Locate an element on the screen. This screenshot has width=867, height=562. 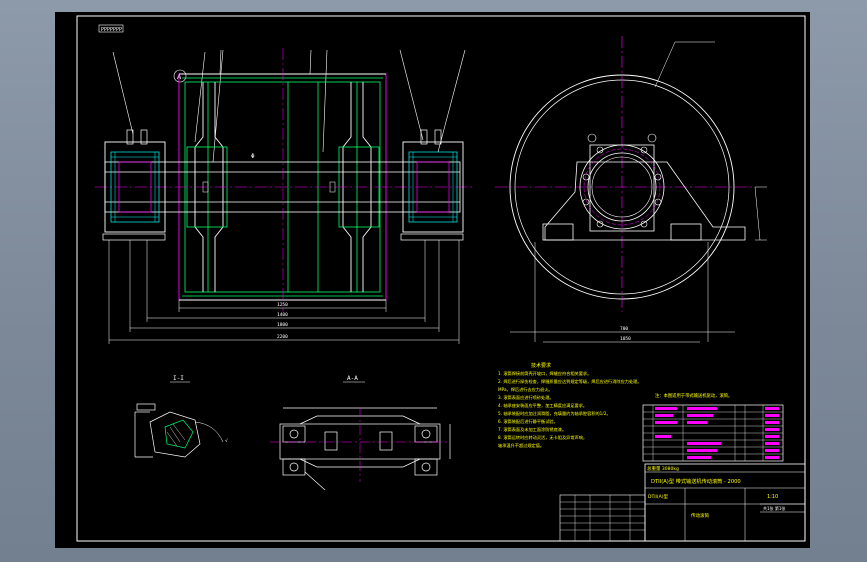
signature-grid is located at coordinates (602, 518).